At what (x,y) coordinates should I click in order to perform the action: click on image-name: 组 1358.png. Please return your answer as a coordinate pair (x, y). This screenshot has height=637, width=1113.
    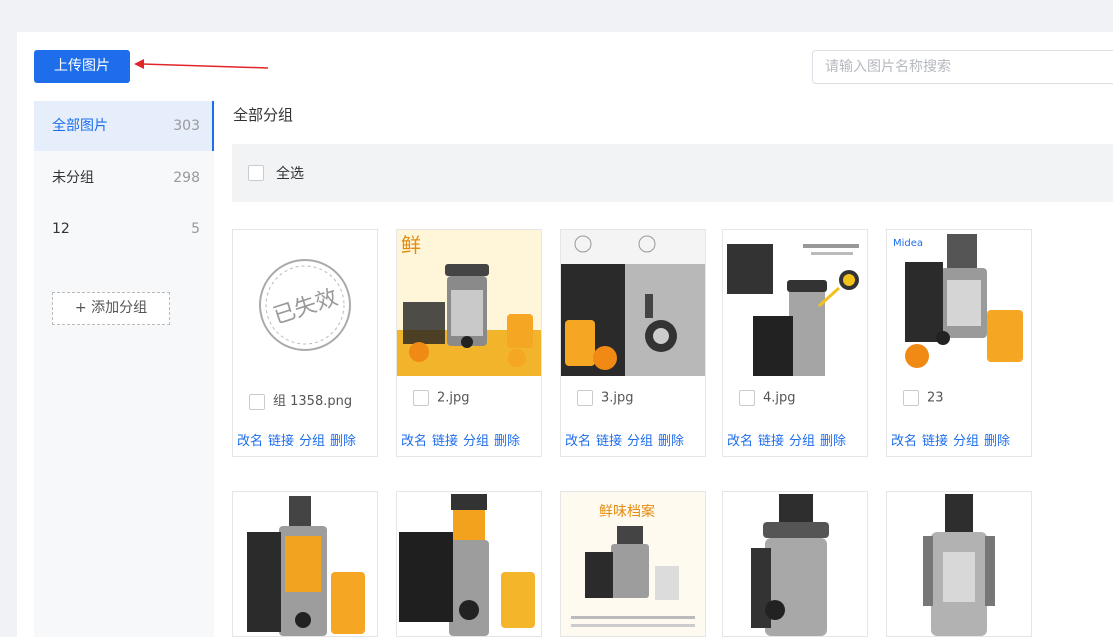
    Looking at the image, I should click on (313, 401).